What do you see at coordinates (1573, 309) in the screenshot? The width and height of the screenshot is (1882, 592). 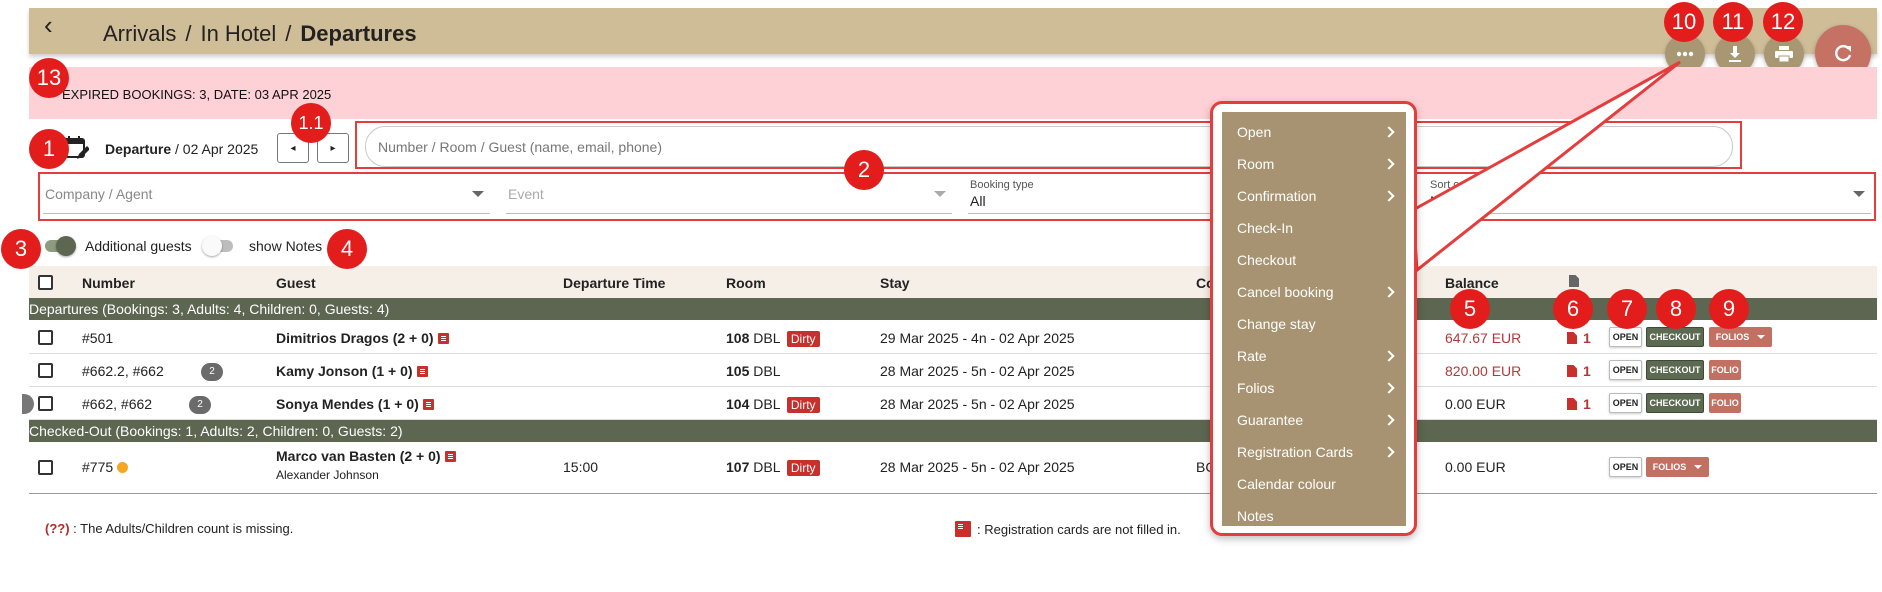 I see `annotation-marker: 6` at bounding box center [1573, 309].